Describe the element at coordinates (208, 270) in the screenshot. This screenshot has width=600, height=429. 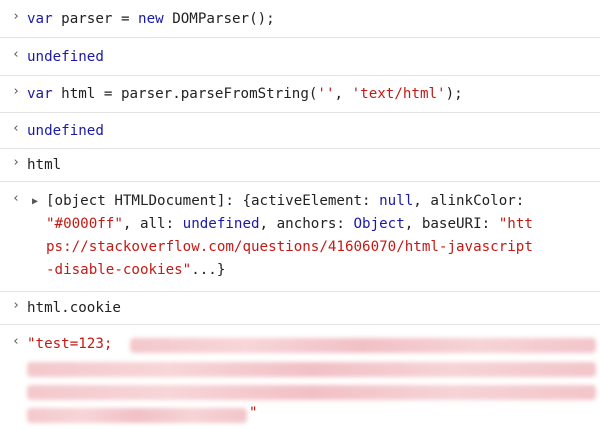
I see `code-token: ...}` at that location.